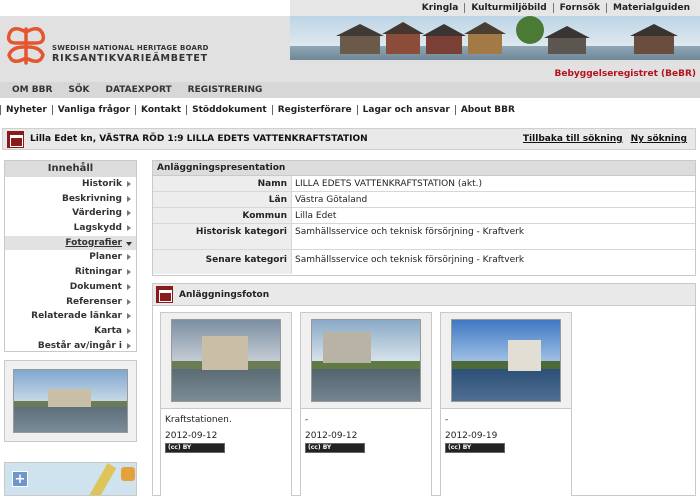  I want to click on photo-date: 2012-09-19, so click(471, 436).